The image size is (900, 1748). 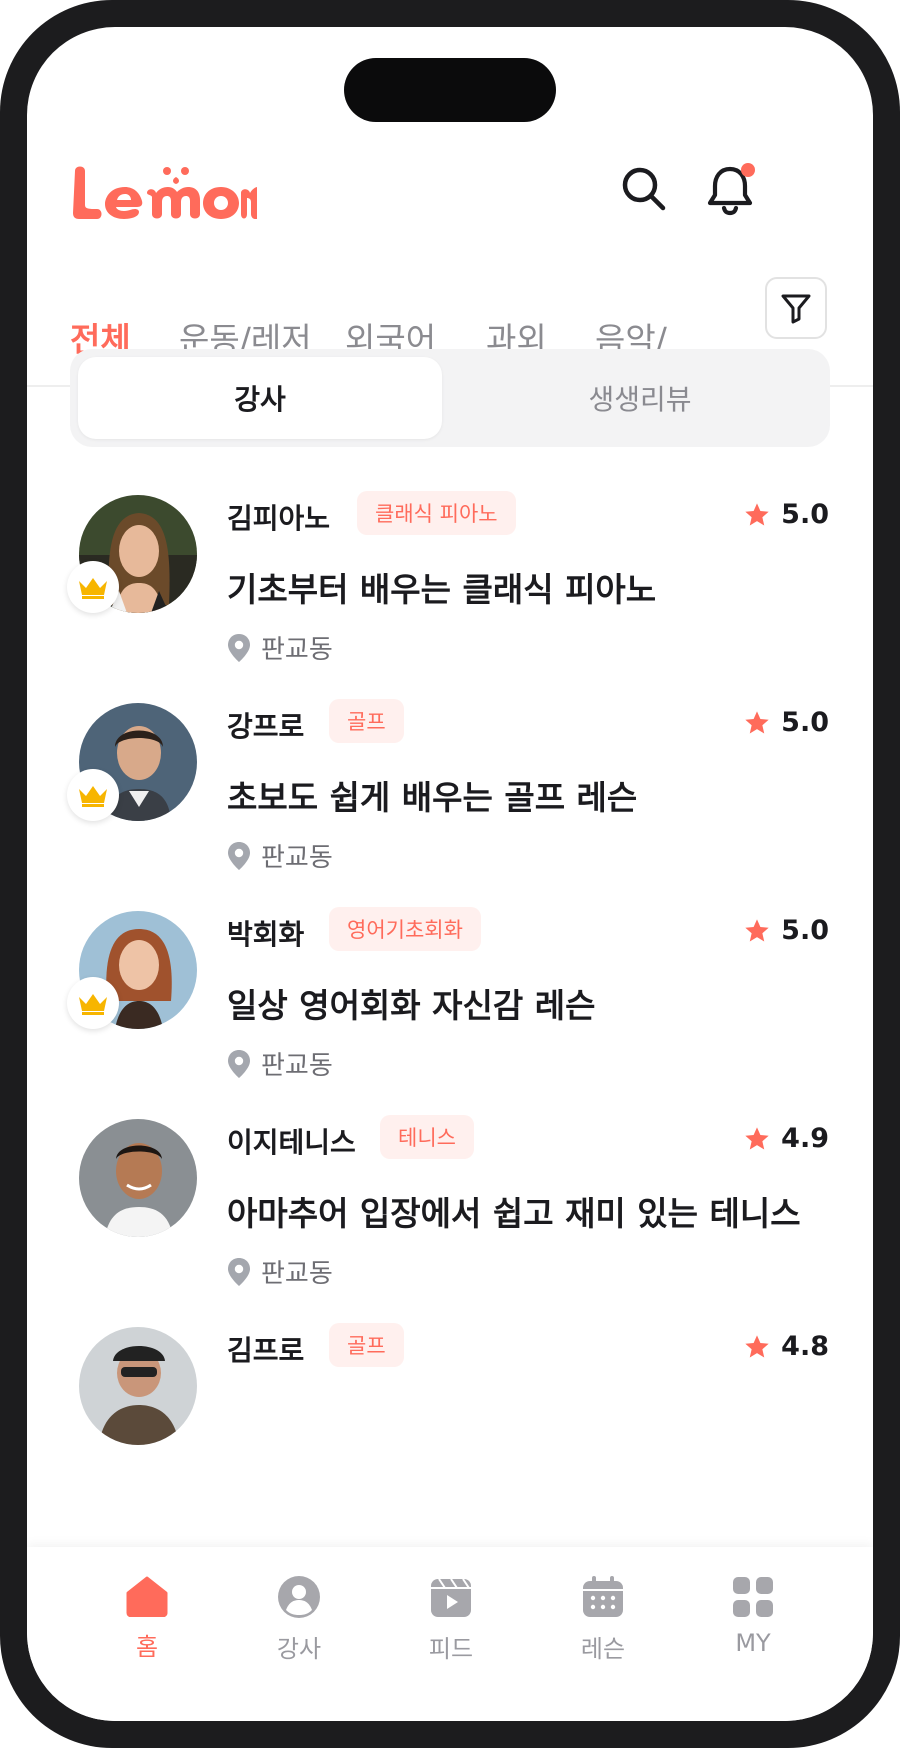 What do you see at coordinates (411, 1005) in the screenshot?
I see `lesson-title: 일상 영어회화 자신감 레슨` at bounding box center [411, 1005].